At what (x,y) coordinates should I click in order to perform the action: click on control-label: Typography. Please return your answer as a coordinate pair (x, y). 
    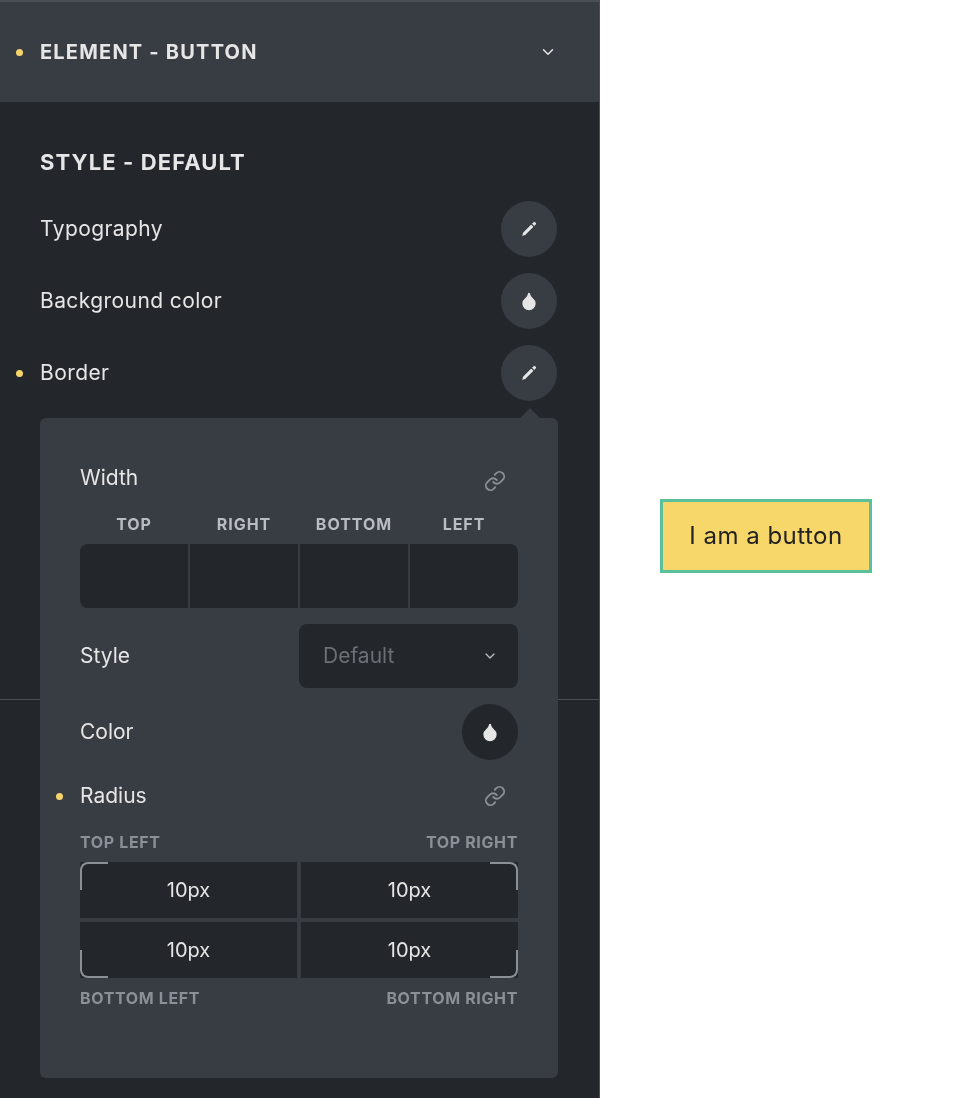
    Looking at the image, I should click on (102, 229).